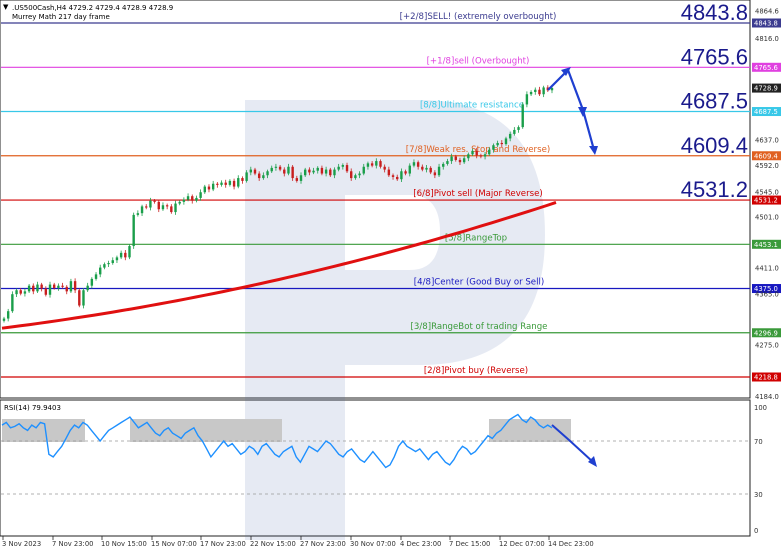 Image resolution: width=782 pixels, height=555 pixels. I want to click on x-axis-label: 3 Nov 2023, so click(21, 544).